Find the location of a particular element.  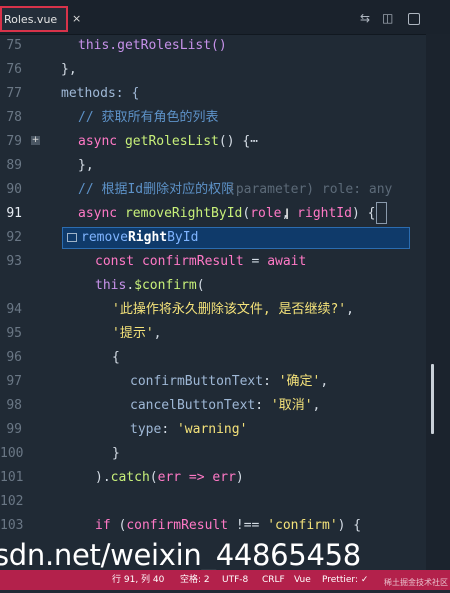

function-name: removeRightById is located at coordinates (183, 213).